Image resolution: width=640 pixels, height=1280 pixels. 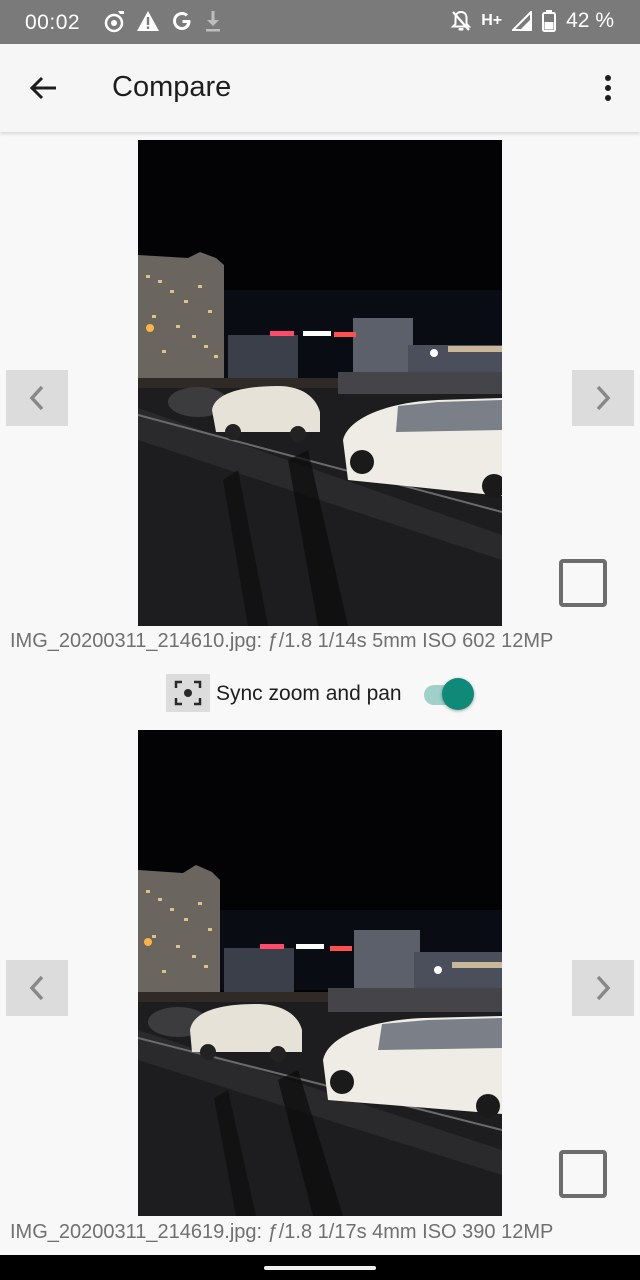 What do you see at coordinates (114, 22) in the screenshot?
I see `music-note-icon` at bounding box center [114, 22].